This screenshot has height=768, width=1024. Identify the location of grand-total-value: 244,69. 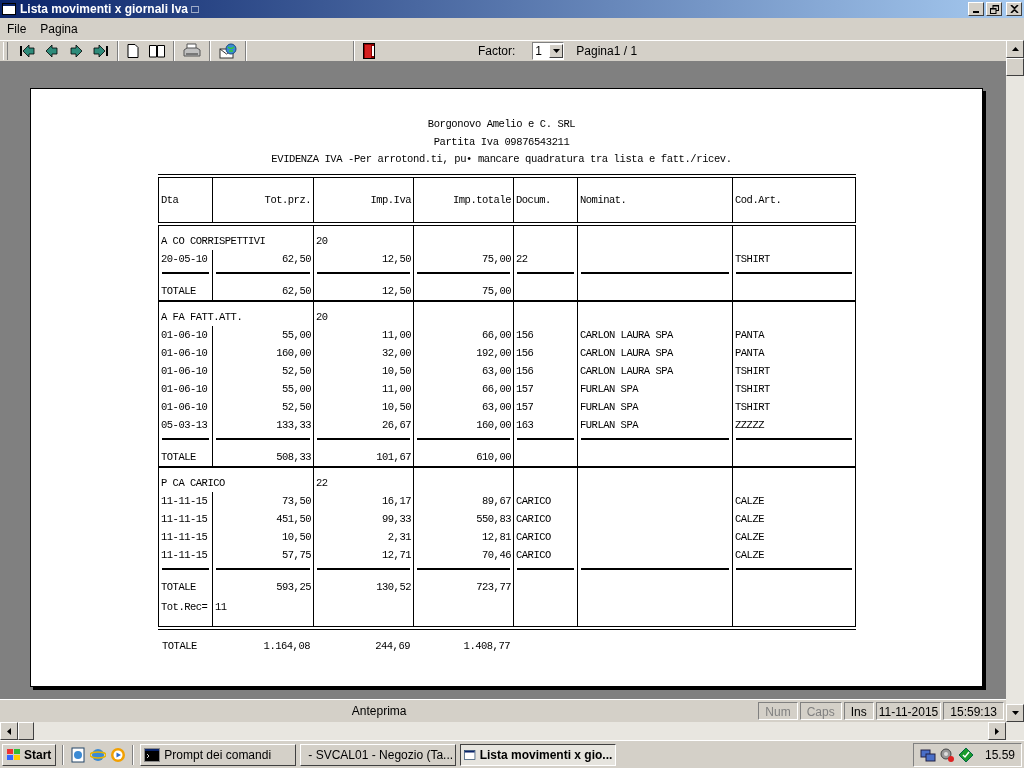
(392, 645).